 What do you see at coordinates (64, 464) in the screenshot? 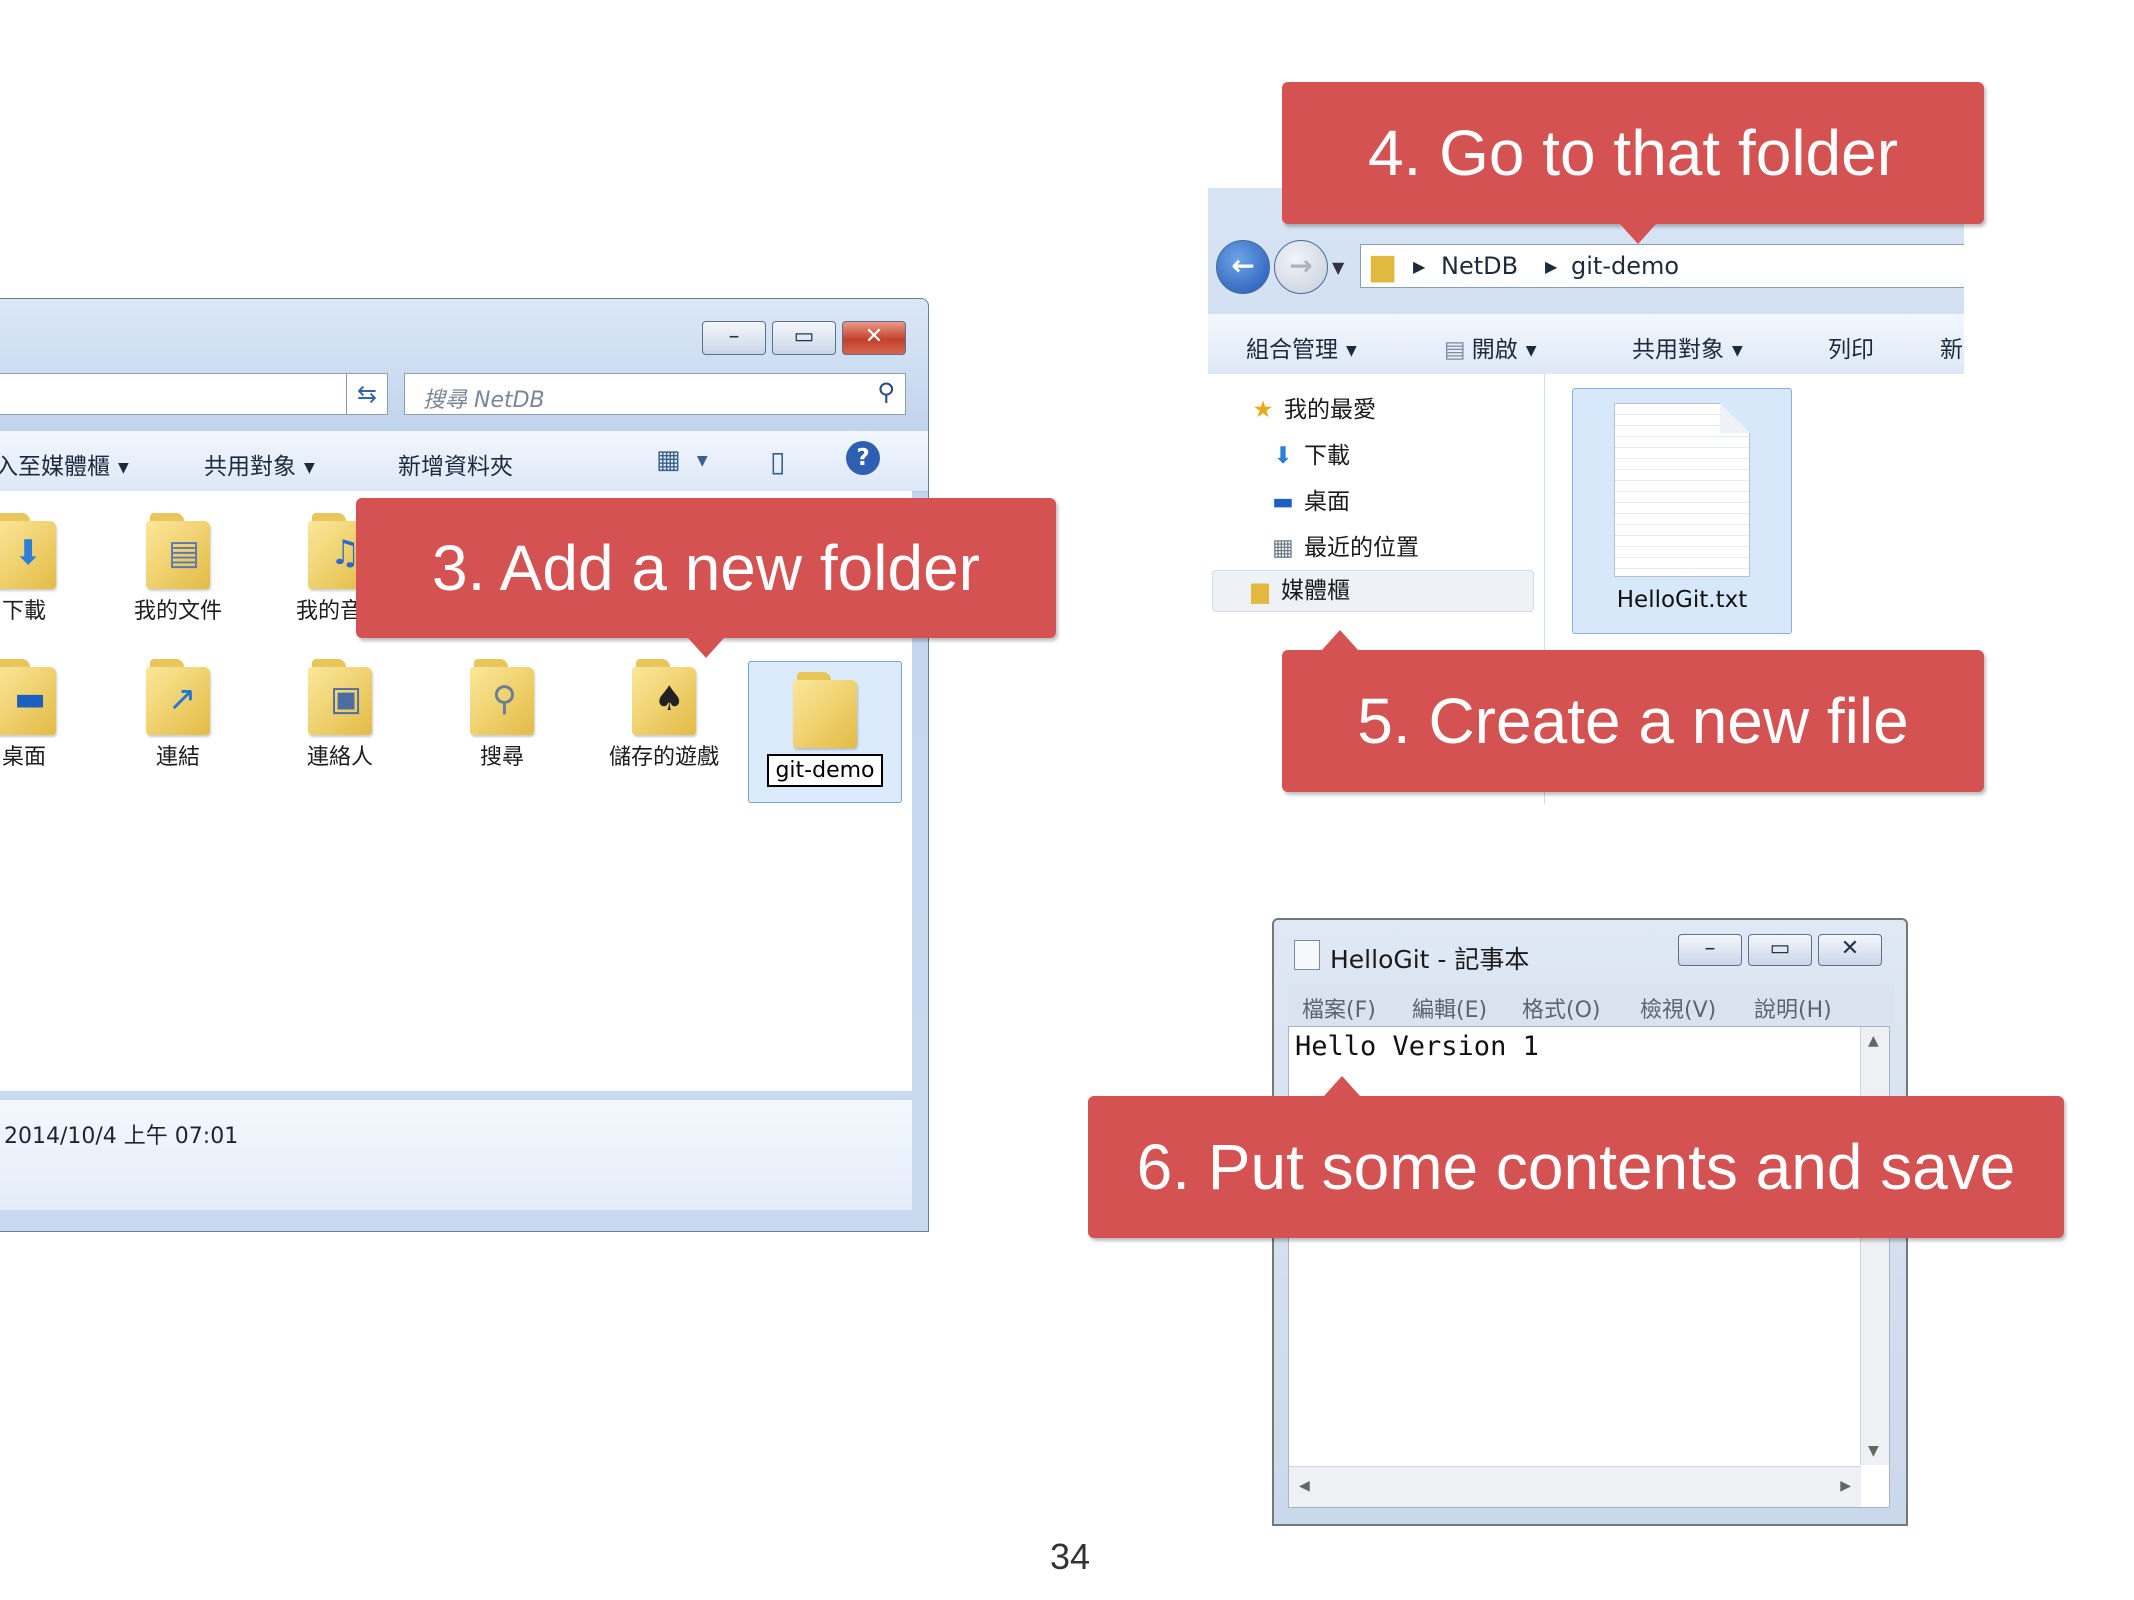
I see `add-to-library-button: 加入至媒體櫃▼` at bounding box center [64, 464].